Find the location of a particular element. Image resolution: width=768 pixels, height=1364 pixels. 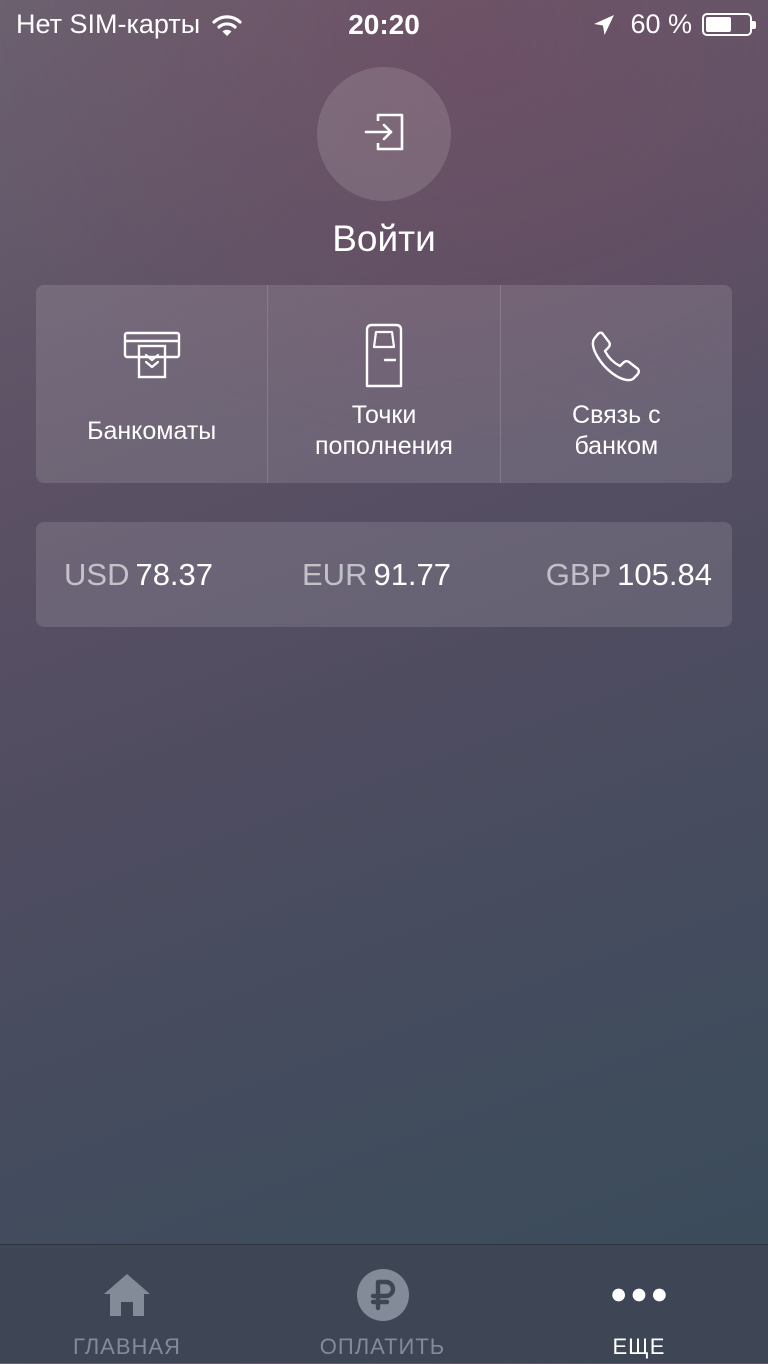

currency-rates-card: USD 78.37 EUR 91.77 GBP 105.84 is located at coordinates (384, 574).